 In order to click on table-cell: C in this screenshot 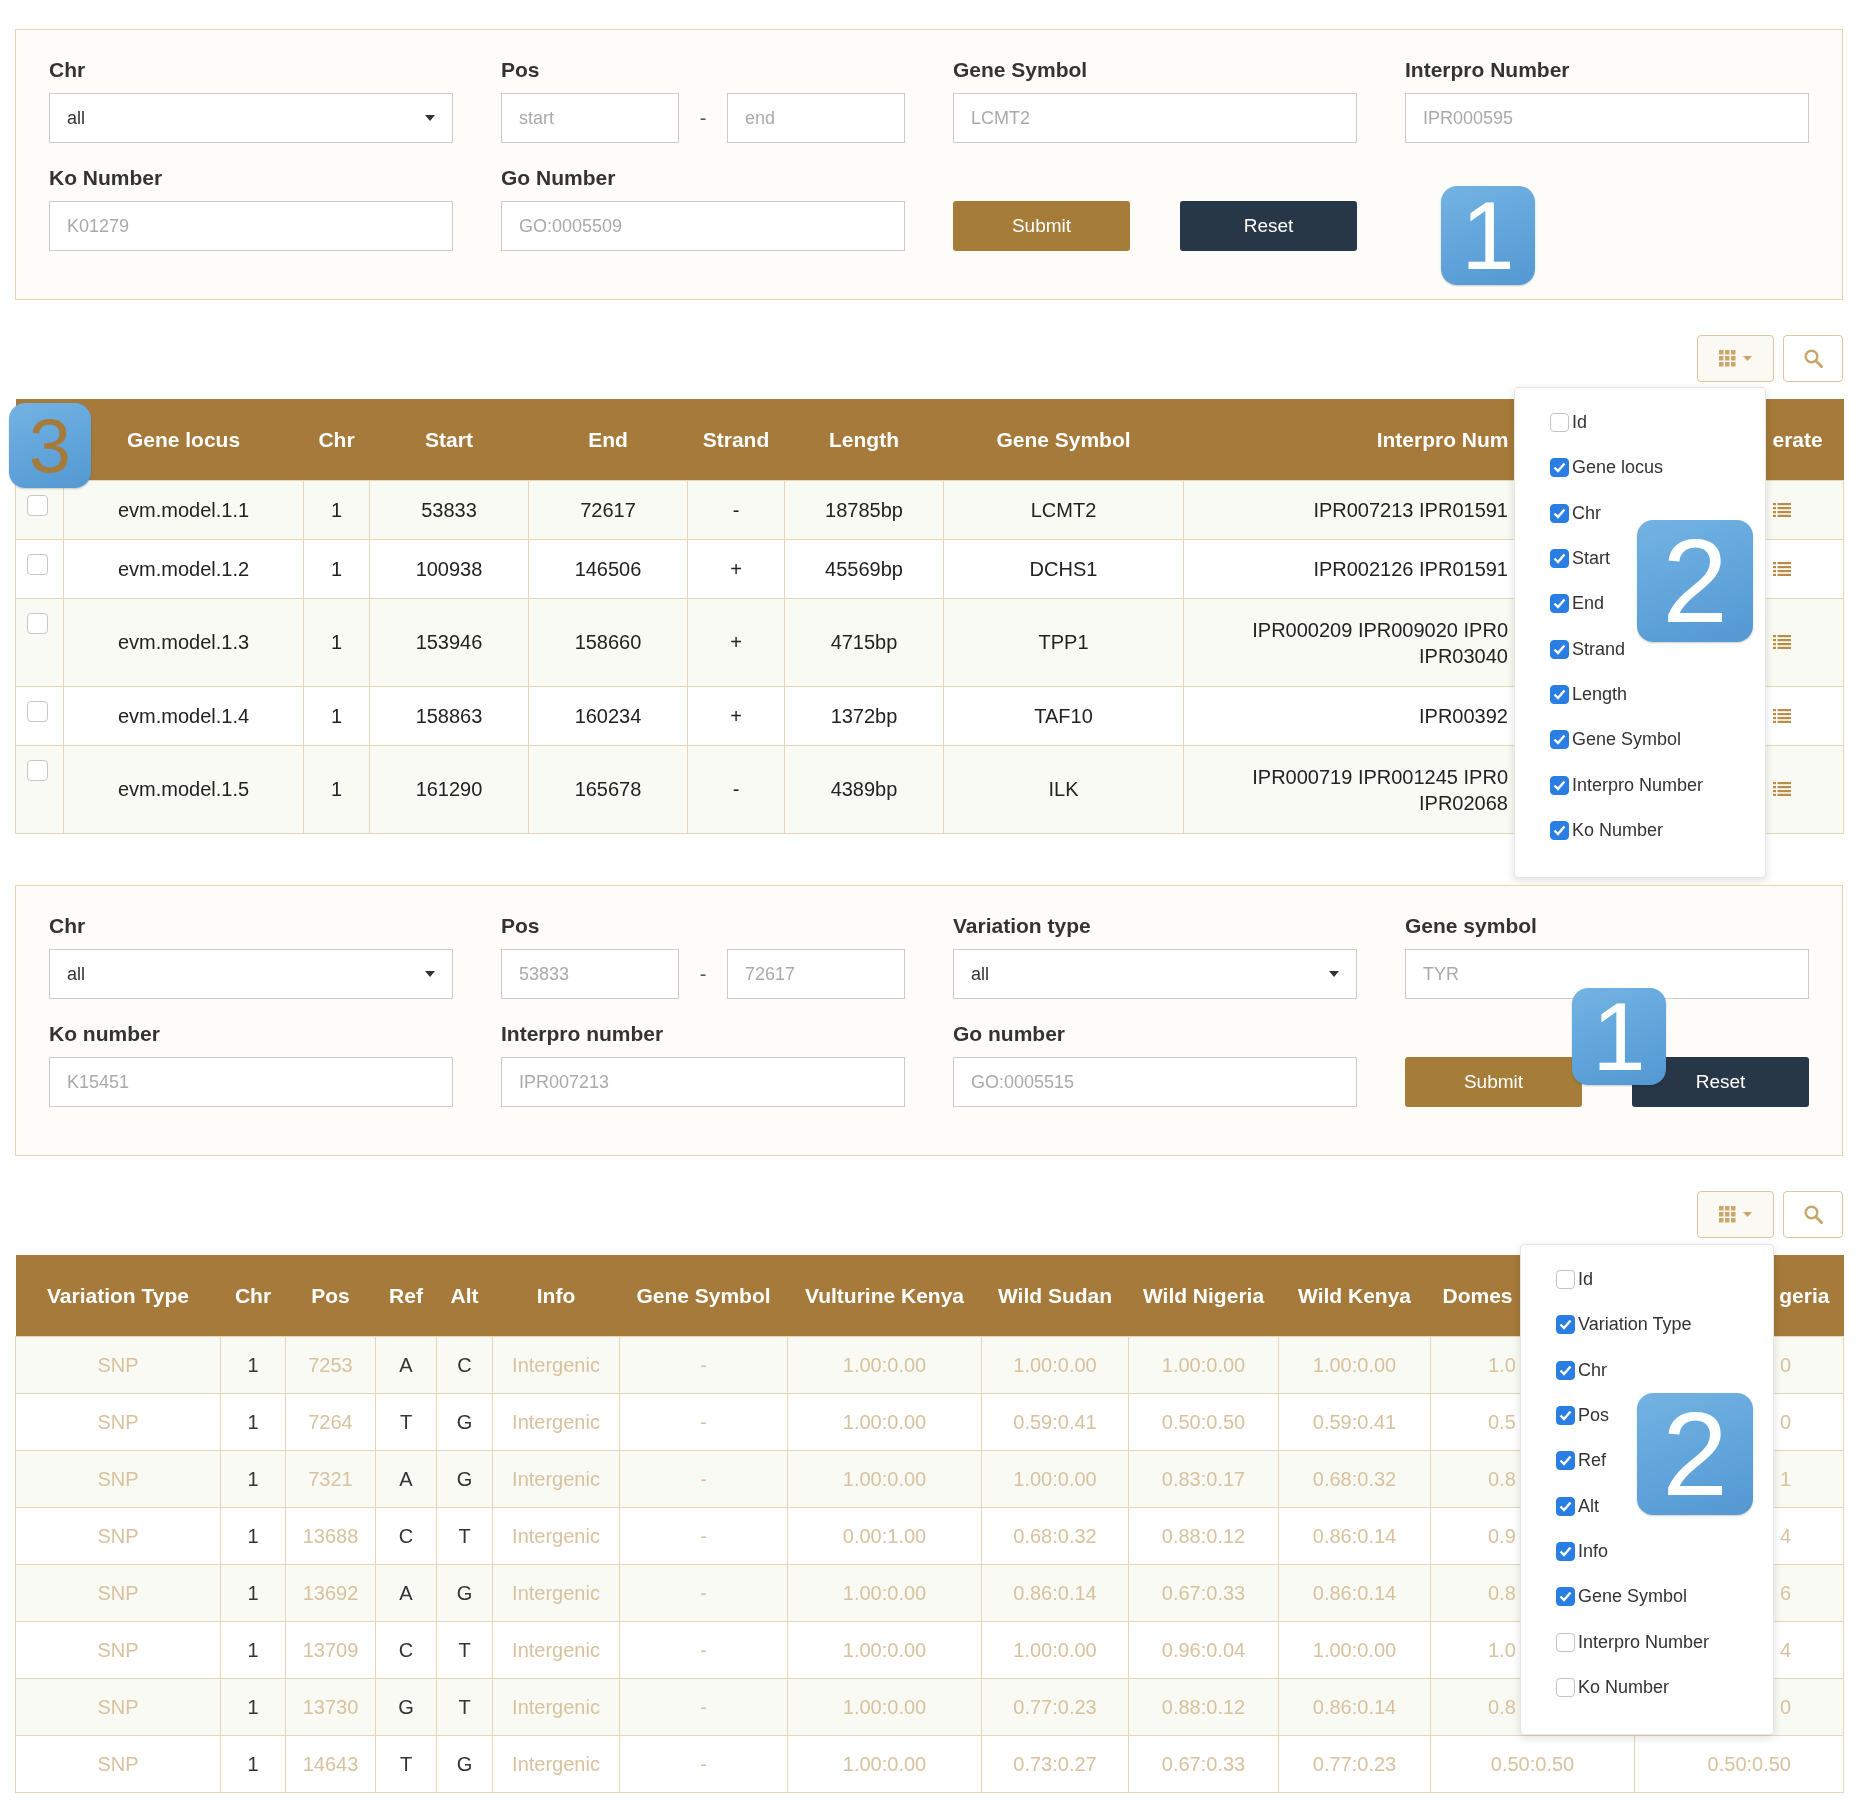, I will do `click(406, 1649)`.